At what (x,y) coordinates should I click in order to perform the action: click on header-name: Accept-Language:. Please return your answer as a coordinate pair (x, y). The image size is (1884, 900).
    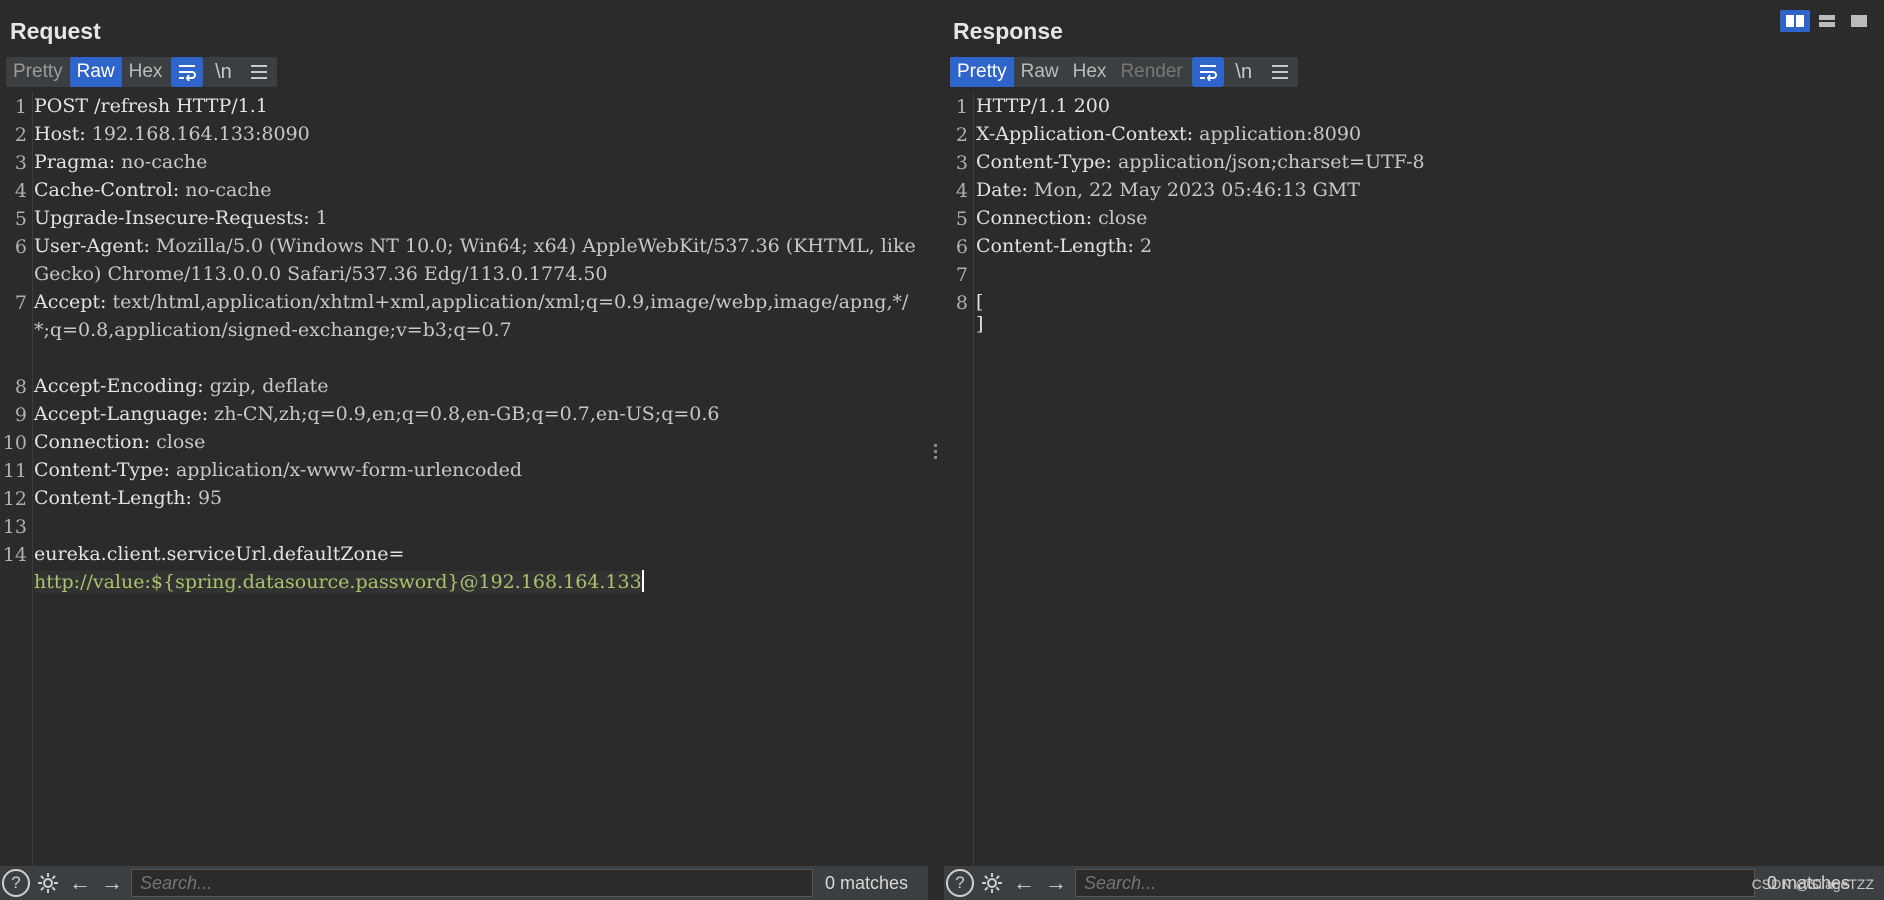
    Looking at the image, I should click on (121, 414).